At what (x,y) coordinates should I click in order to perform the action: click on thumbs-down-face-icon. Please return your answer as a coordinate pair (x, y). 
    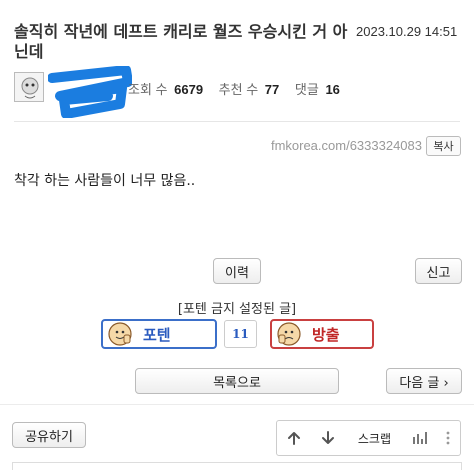
    Looking at the image, I should click on (289, 334).